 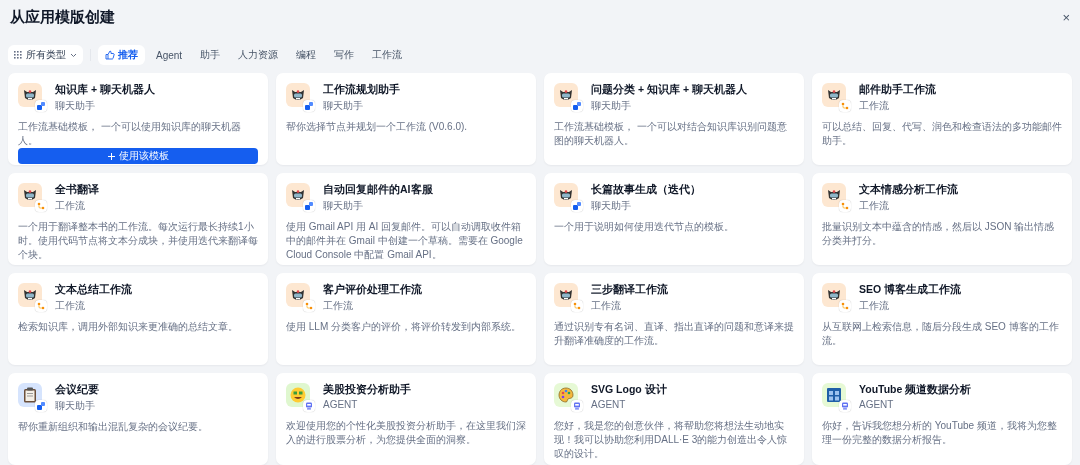 I want to click on template-card: 长篇故事生成（迭代） 聊天助手 一个用于说明如何使用迭代节点的模板。, so click(x=674, y=219).